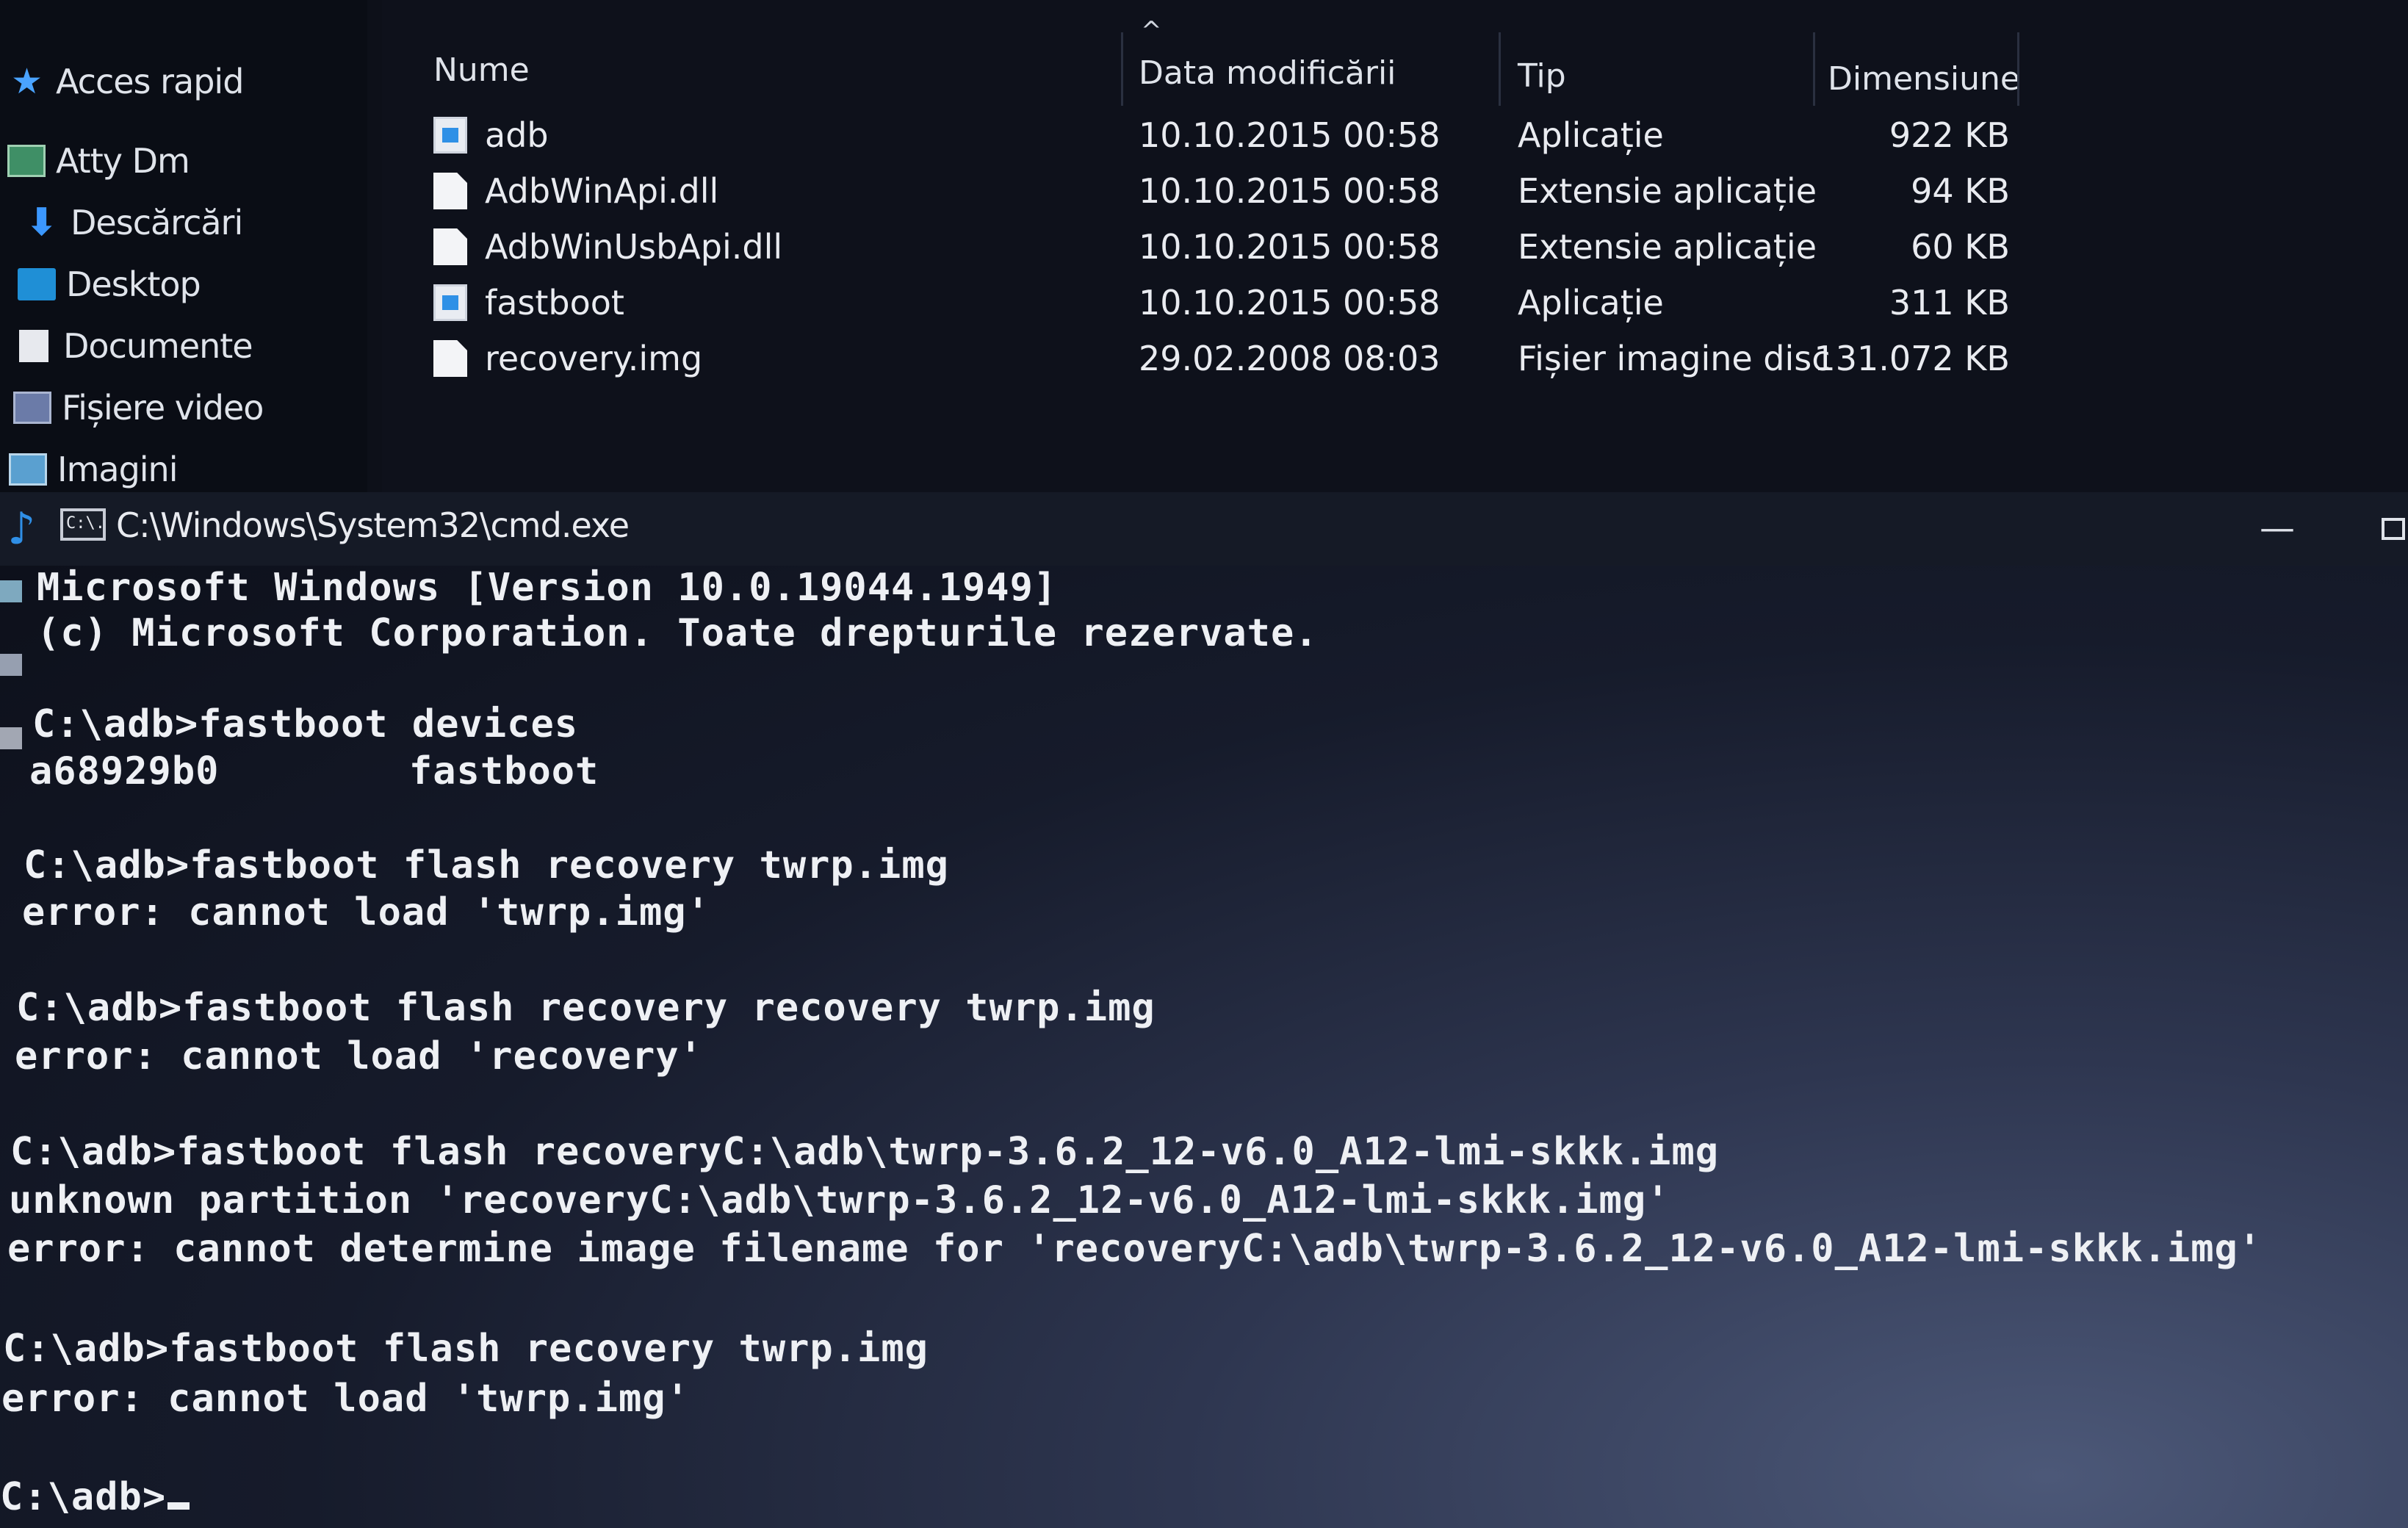 The image size is (2408, 1528). I want to click on column-header-label: Tip, so click(1542, 76).